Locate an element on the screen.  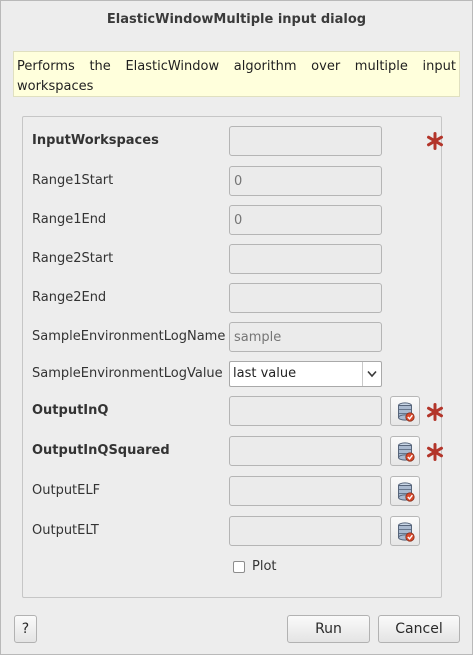
row-sample-env-log-value: SampleEnvironmentLogValue last value is located at coordinates (237, 374).